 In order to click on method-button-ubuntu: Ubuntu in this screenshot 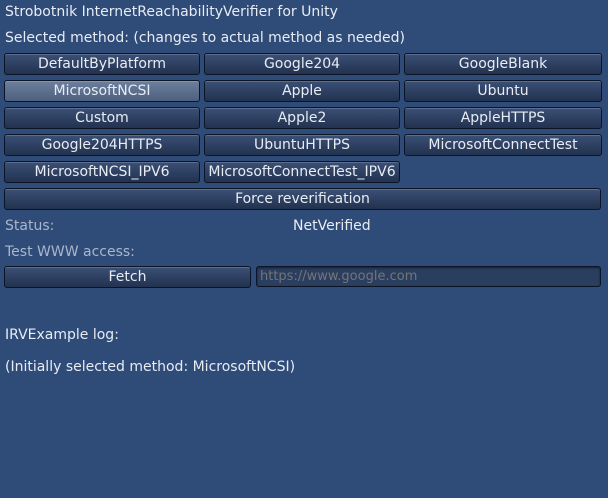, I will do `click(503, 91)`.